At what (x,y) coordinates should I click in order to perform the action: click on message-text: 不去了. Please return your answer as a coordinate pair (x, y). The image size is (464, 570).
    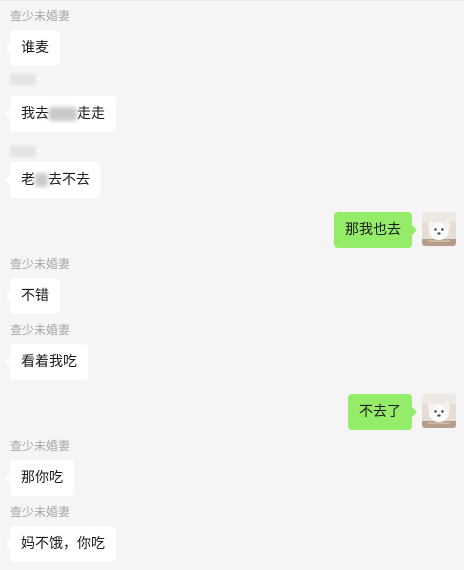
    Looking at the image, I should click on (380, 412).